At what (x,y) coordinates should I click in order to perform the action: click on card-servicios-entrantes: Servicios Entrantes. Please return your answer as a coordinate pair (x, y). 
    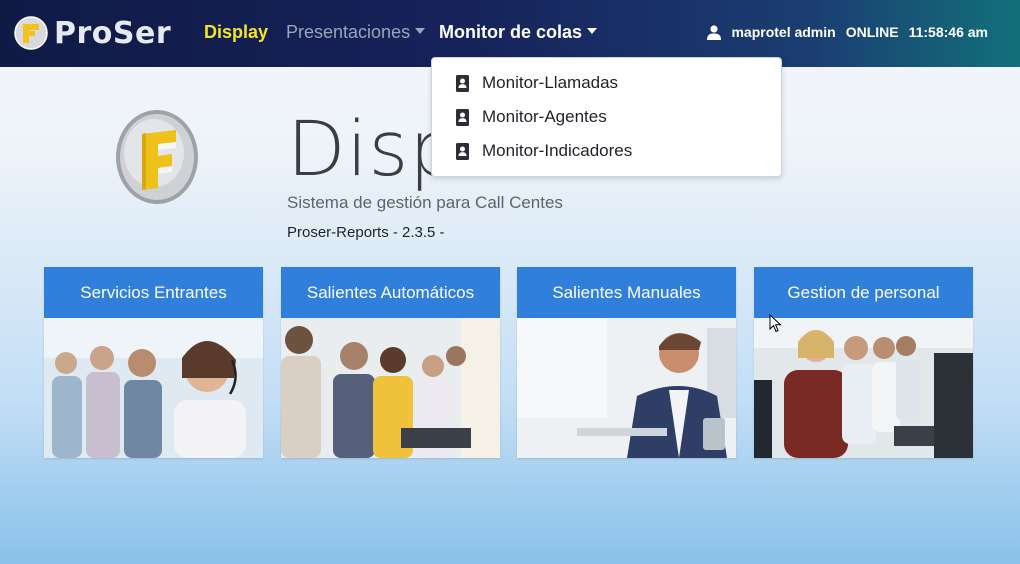
    Looking at the image, I should click on (153, 362).